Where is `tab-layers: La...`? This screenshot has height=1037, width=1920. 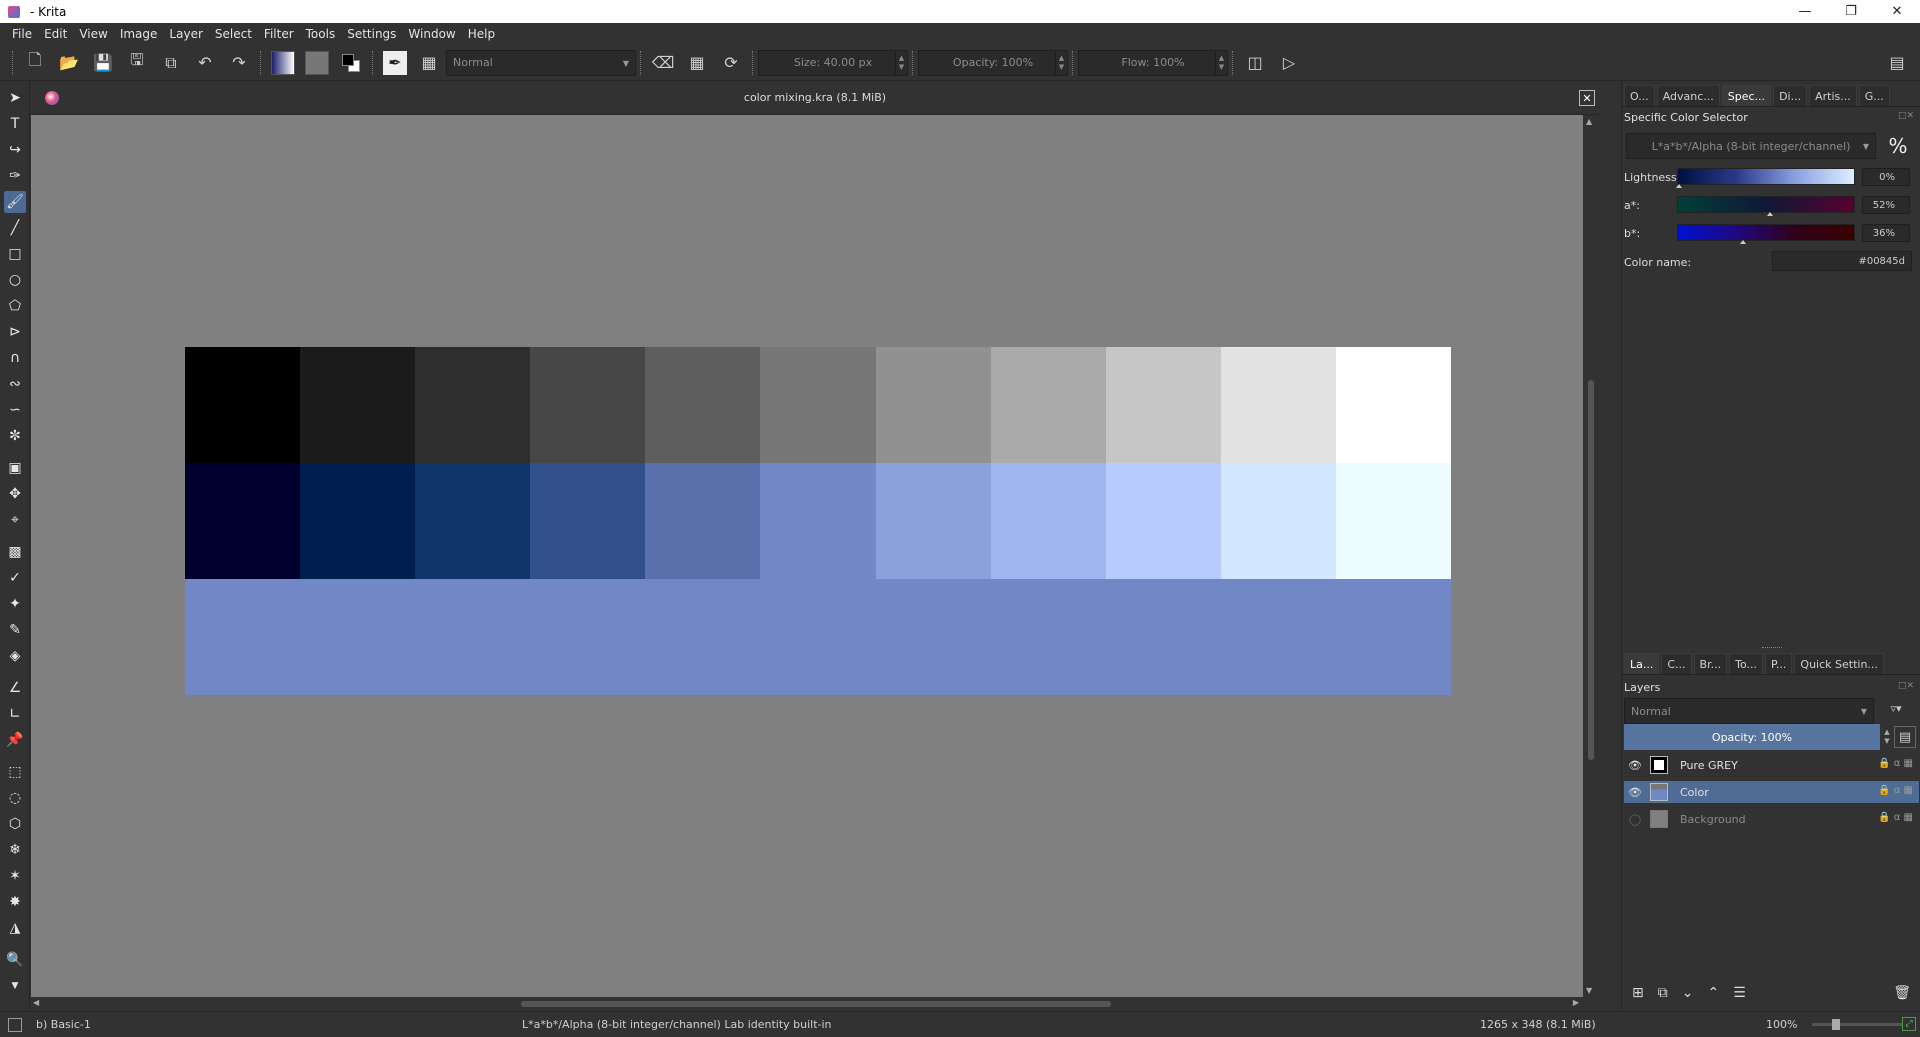
tab-layers: La... is located at coordinates (1642, 663).